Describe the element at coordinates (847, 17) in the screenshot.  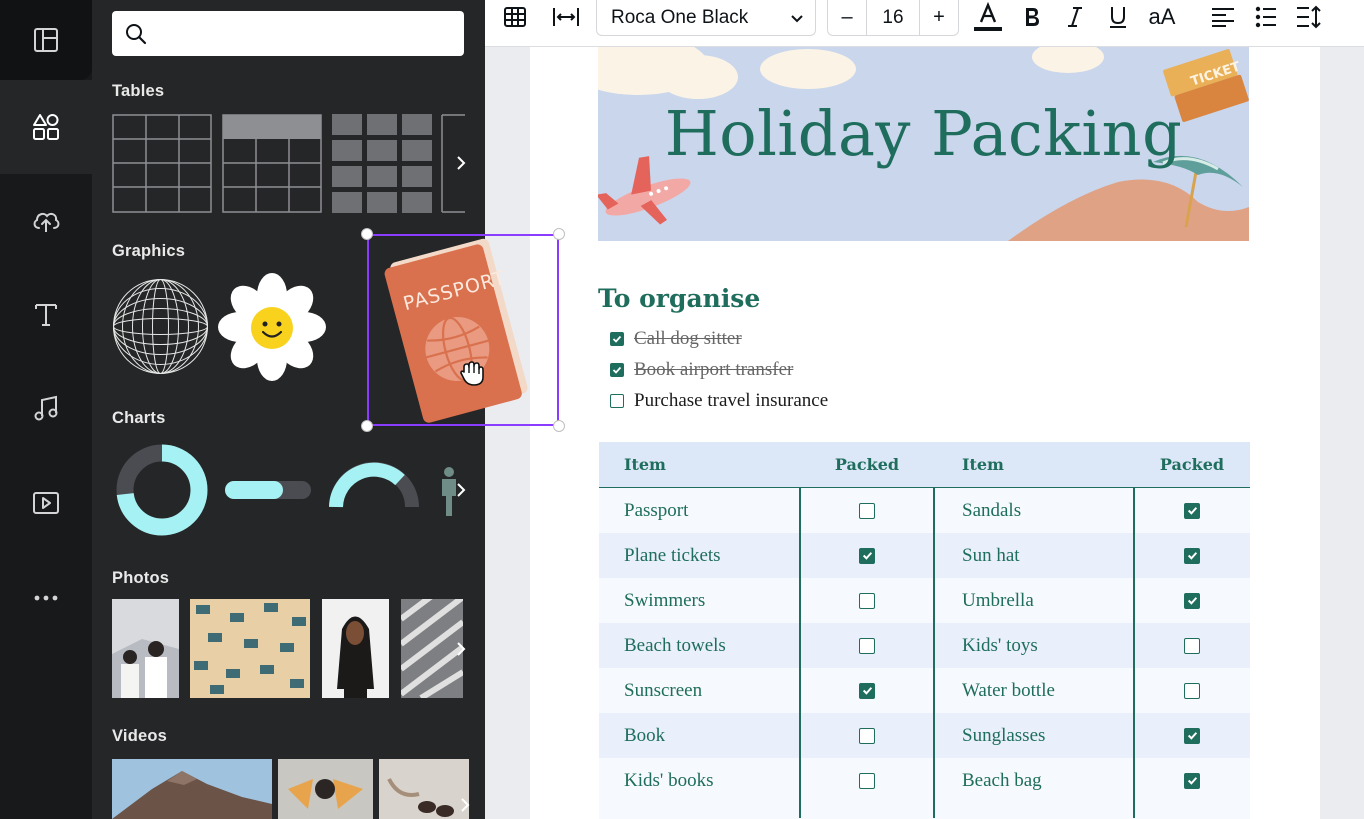
I see `decrease-font-size-button: –` at that location.